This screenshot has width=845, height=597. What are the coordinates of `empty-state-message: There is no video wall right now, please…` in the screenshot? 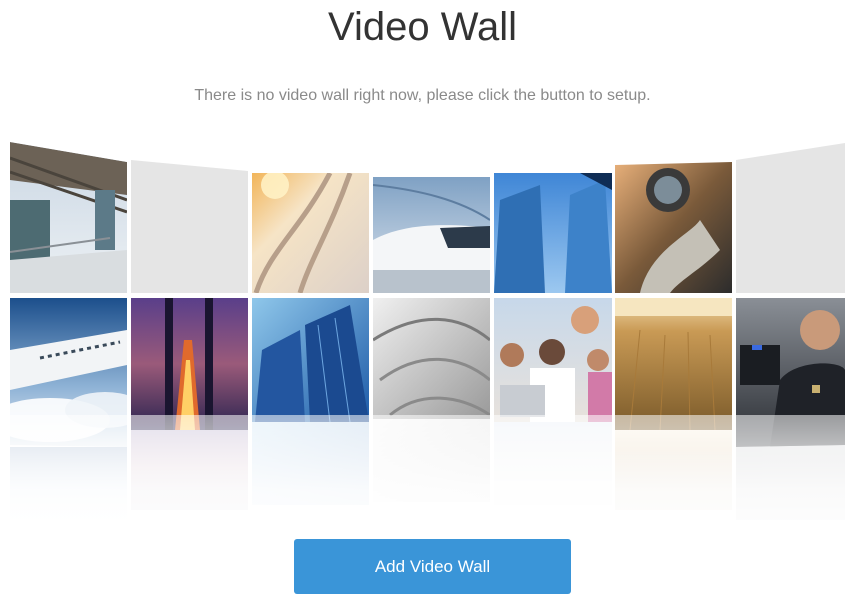 It's located at (422, 95).